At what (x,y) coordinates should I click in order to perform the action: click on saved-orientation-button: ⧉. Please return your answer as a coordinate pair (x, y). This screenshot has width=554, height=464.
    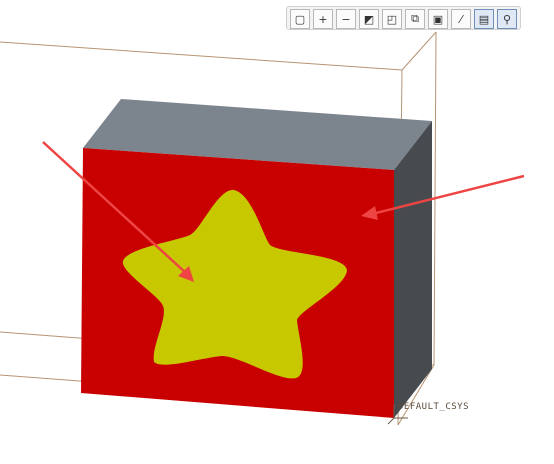
    Looking at the image, I should click on (415, 19).